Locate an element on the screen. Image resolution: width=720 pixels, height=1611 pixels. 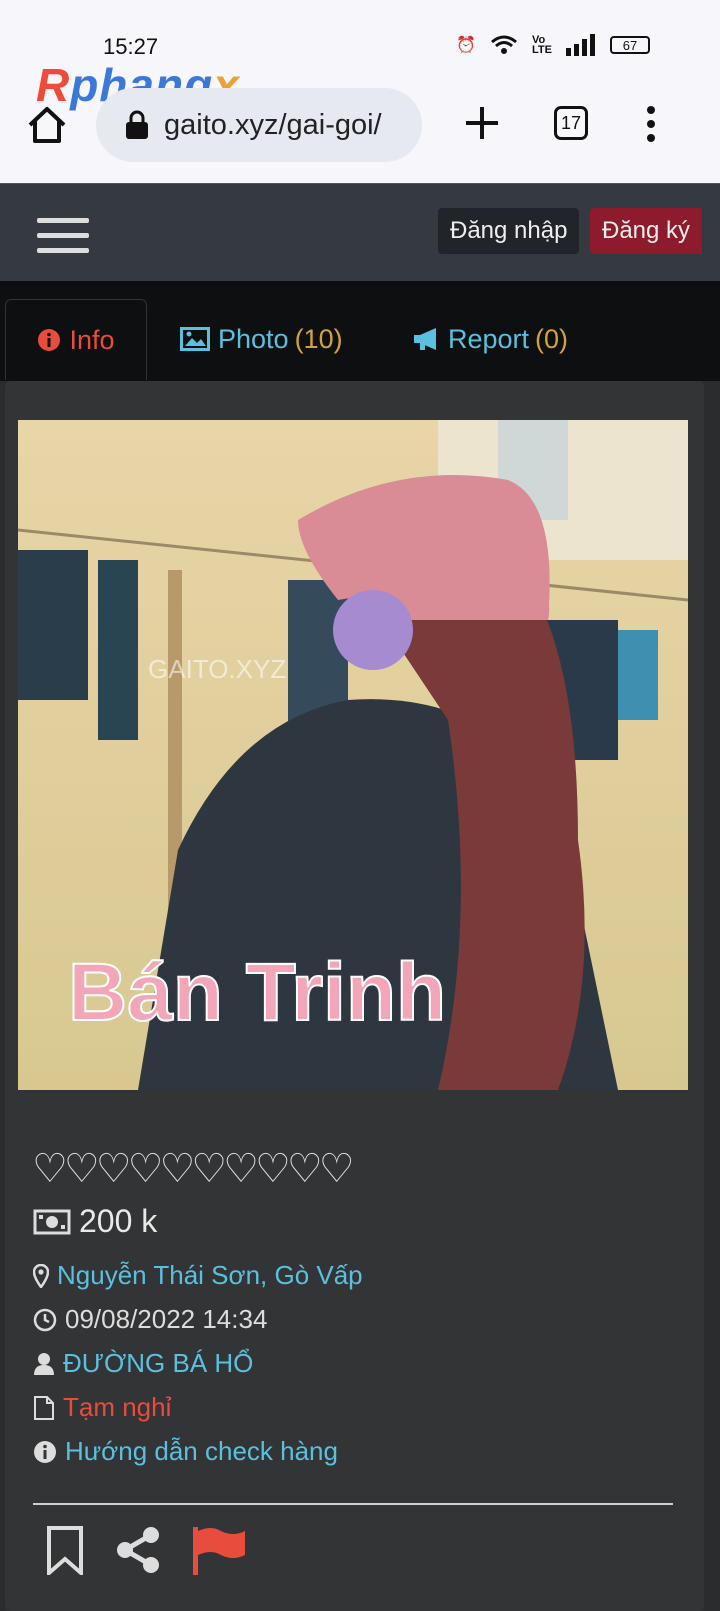
home-icon is located at coordinates (47, 125).